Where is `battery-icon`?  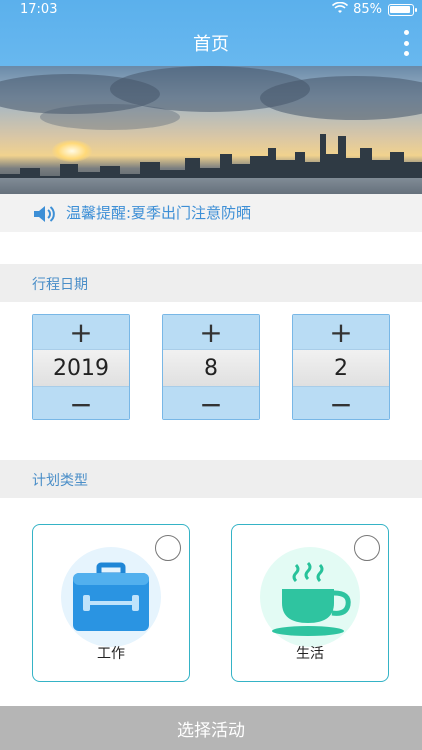 battery-icon is located at coordinates (402, 10).